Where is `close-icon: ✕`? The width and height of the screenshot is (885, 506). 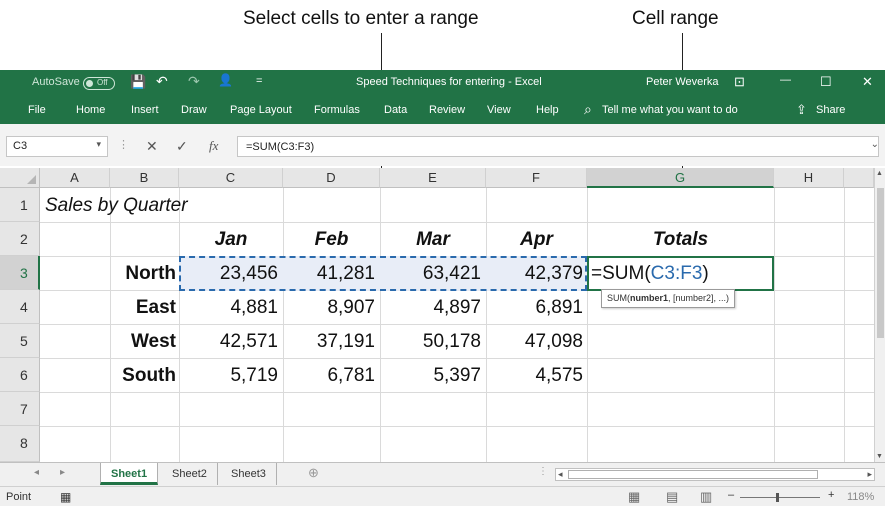
close-icon: ✕ is located at coordinates (867, 82).